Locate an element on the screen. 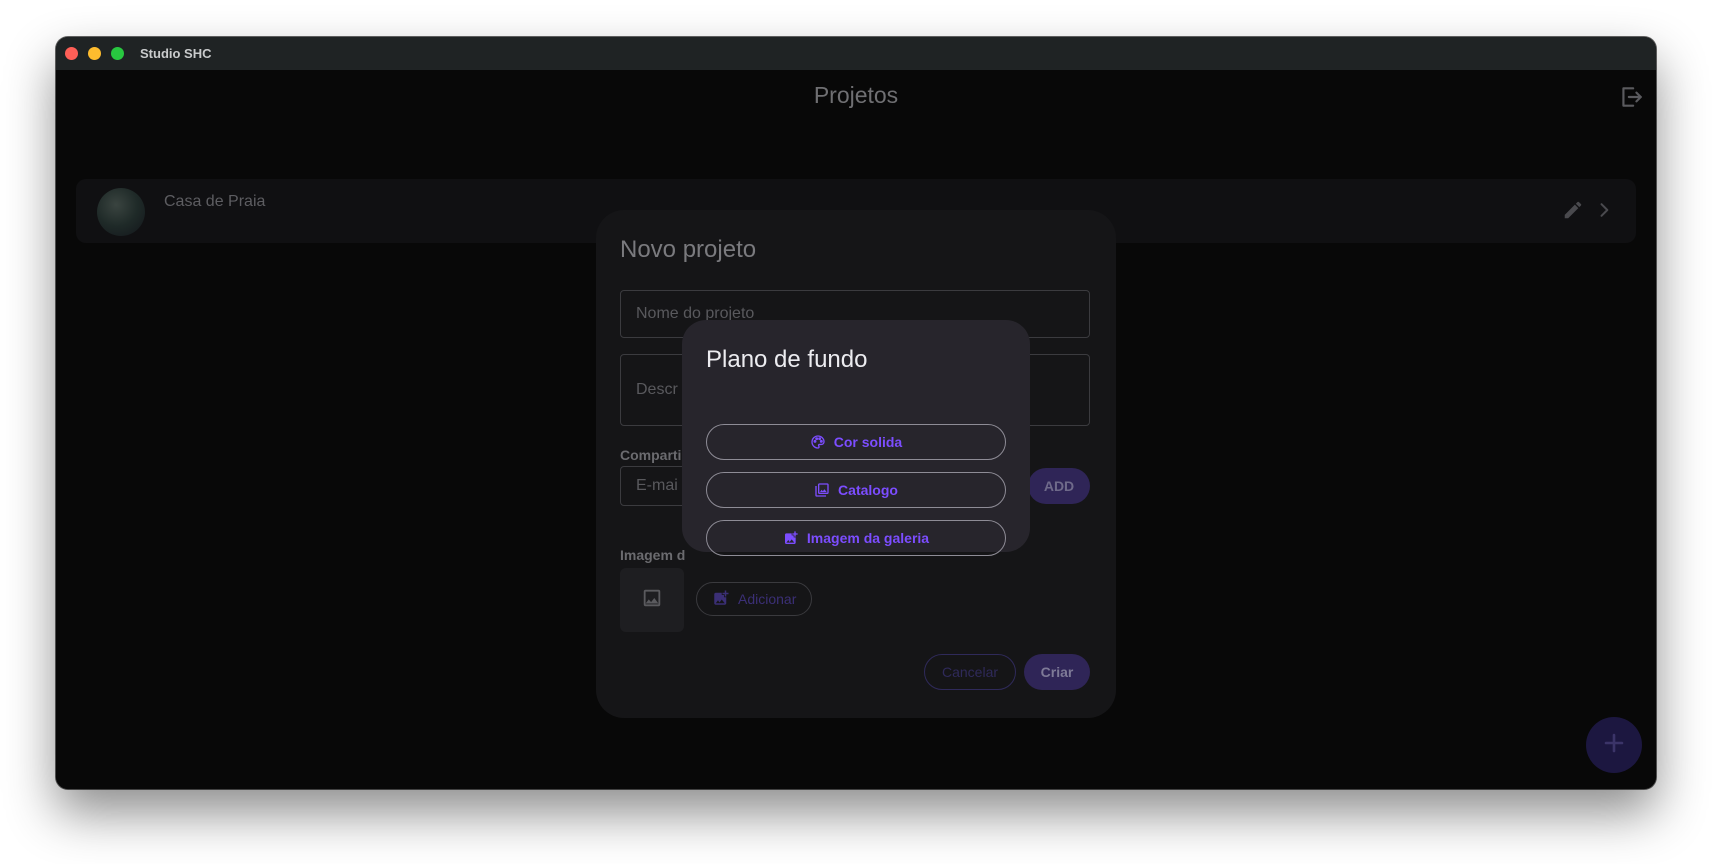 This screenshot has height=864, width=1712. add-email-button: ADD is located at coordinates (1059, 486).